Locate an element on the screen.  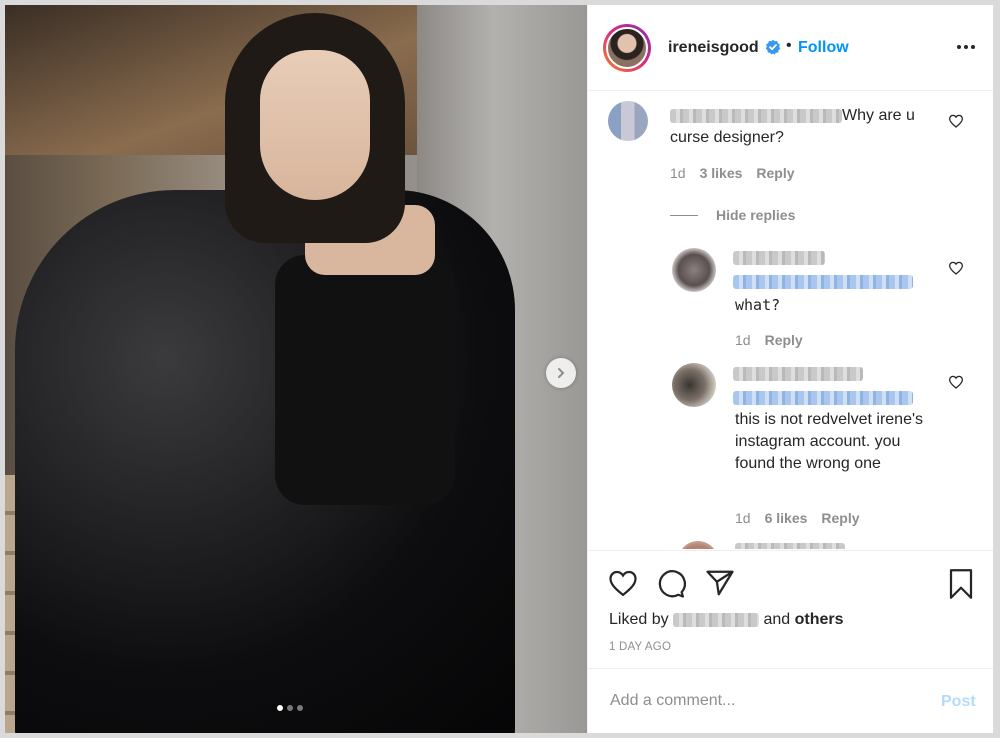
comment-time: 1d is located at coordinates (678, 173).